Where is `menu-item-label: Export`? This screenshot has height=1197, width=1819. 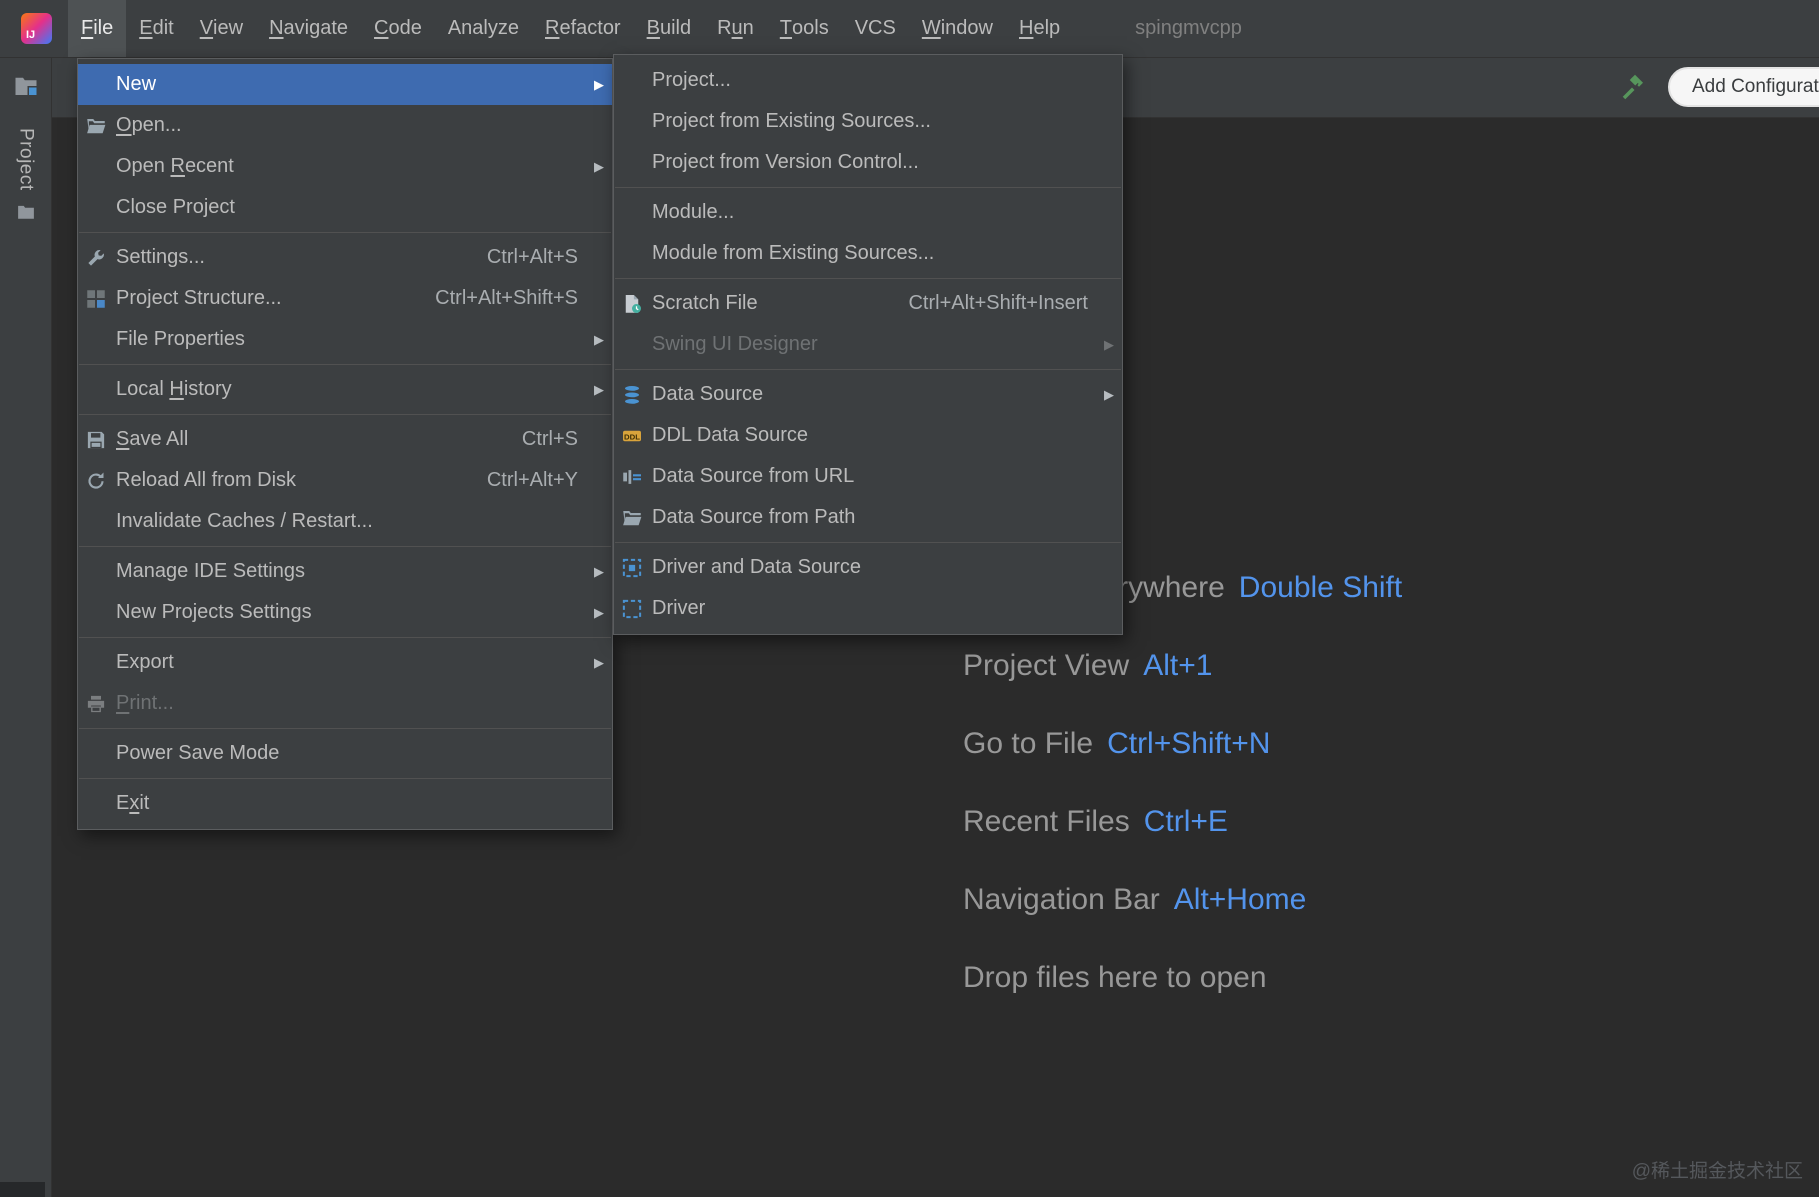
menu-item-label: Export is located at coordinates (145, 662).